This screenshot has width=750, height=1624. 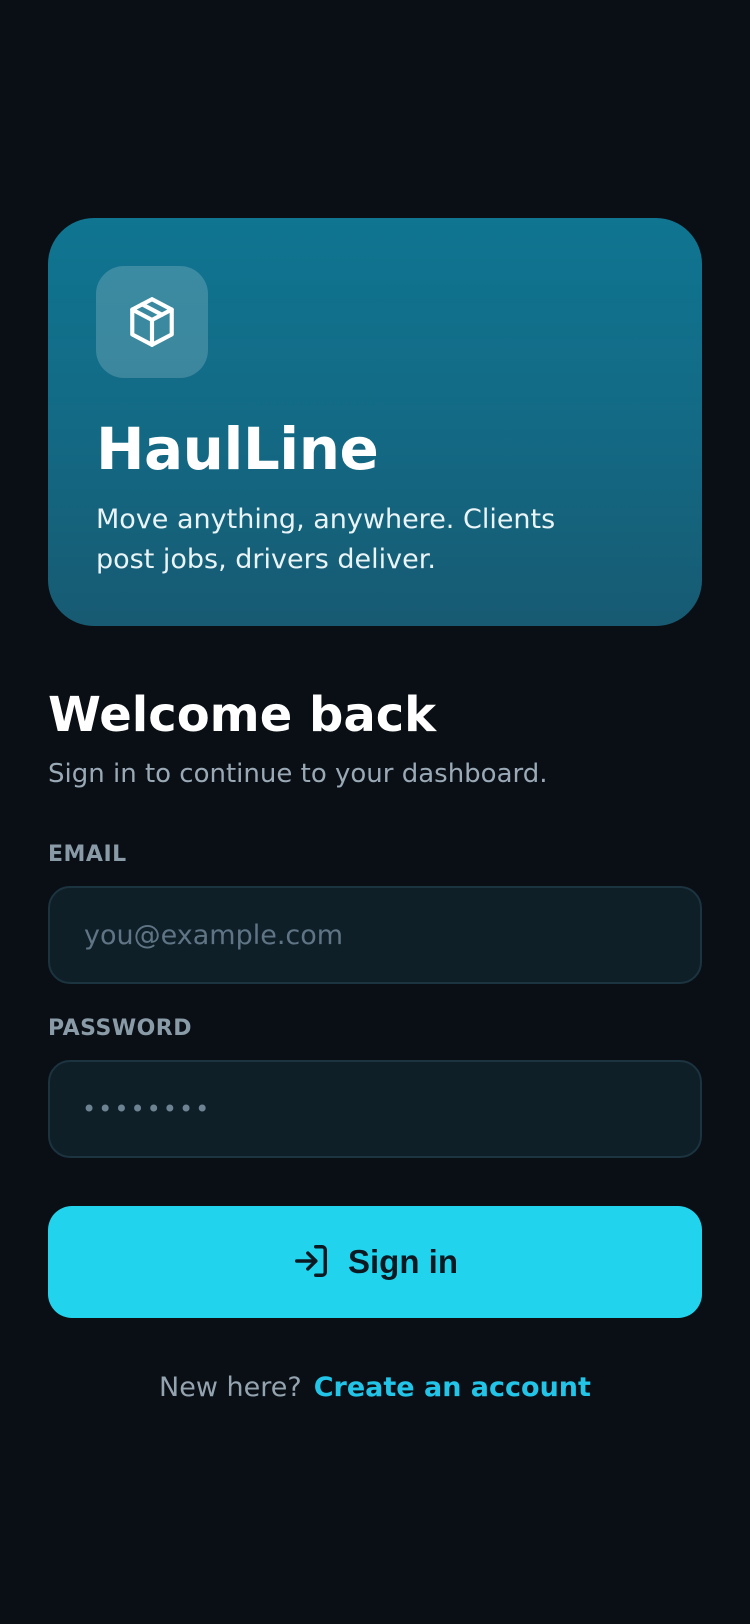 I want to click on package-icon, so click(x=152, y=322).